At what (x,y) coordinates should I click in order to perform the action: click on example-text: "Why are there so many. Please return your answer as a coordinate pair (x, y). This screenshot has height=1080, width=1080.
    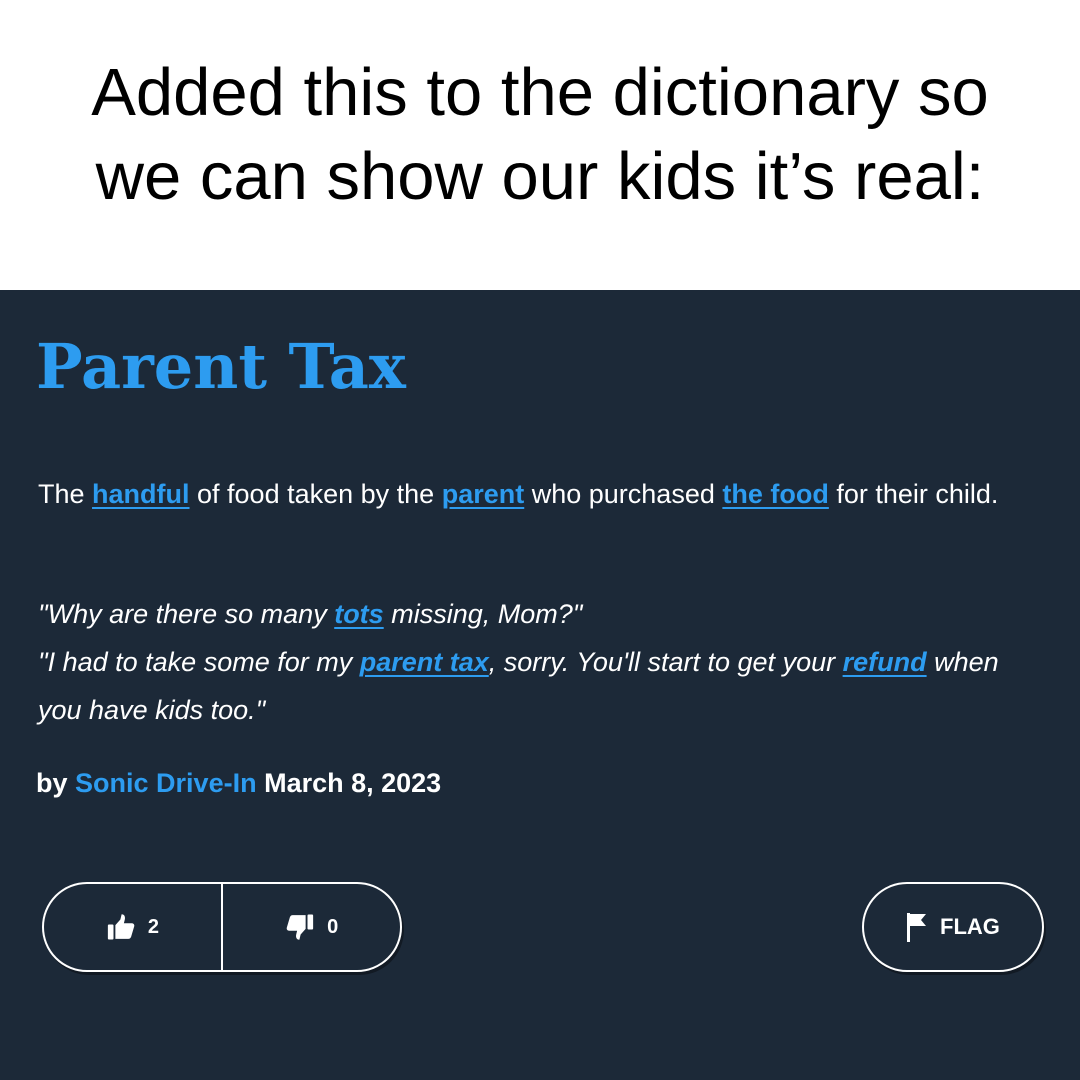
    Looking at the image, I should click on (186, 614).